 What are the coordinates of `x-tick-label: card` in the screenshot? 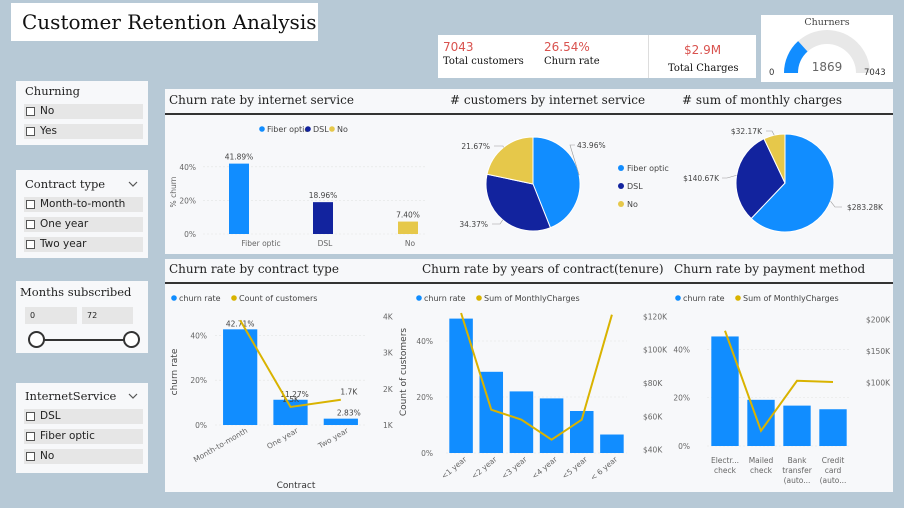 It's located at (833, 470).